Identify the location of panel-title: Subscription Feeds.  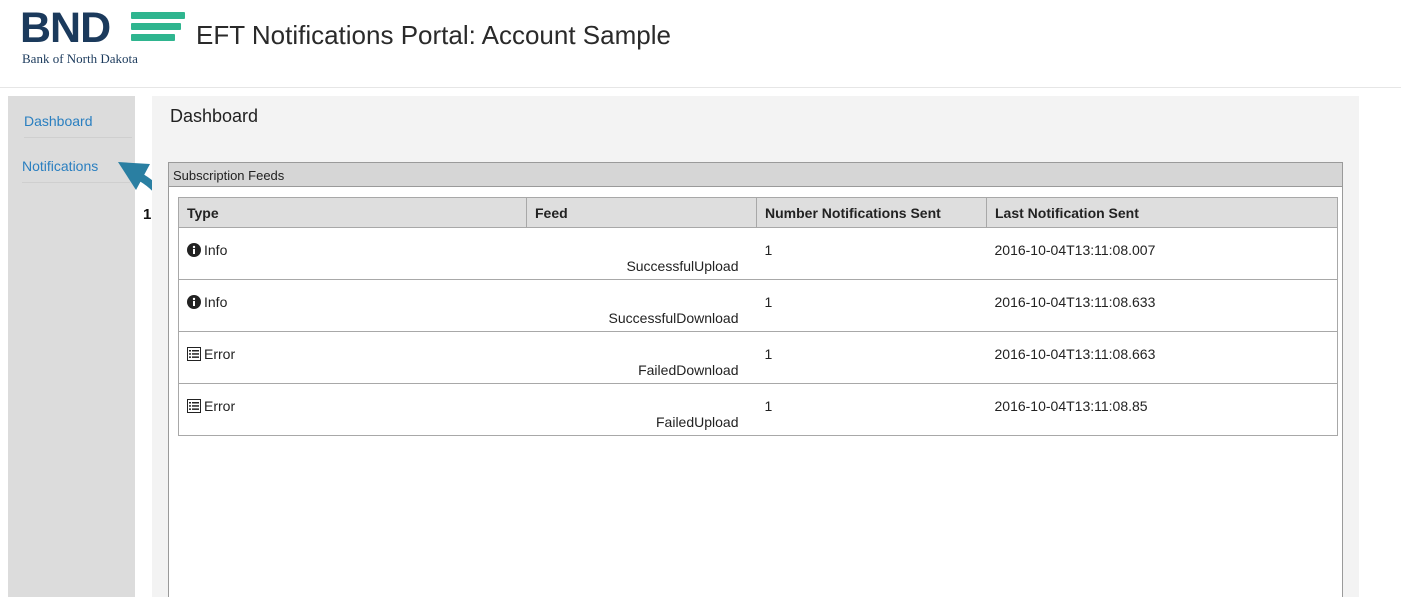
(755, 175).